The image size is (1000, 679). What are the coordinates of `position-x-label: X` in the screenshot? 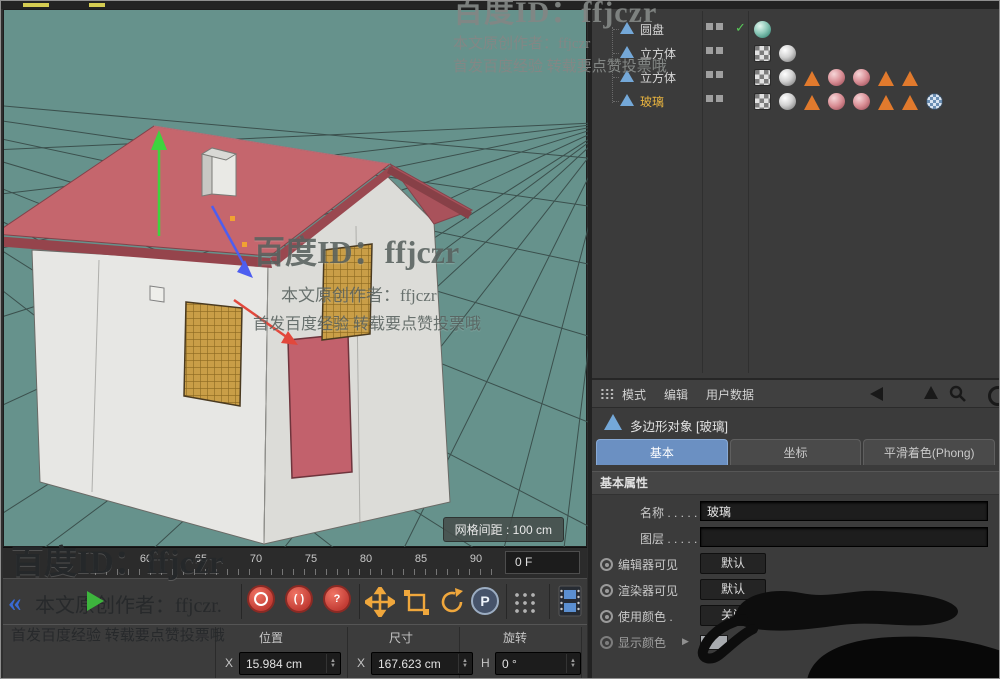 It's located at (229, 663).